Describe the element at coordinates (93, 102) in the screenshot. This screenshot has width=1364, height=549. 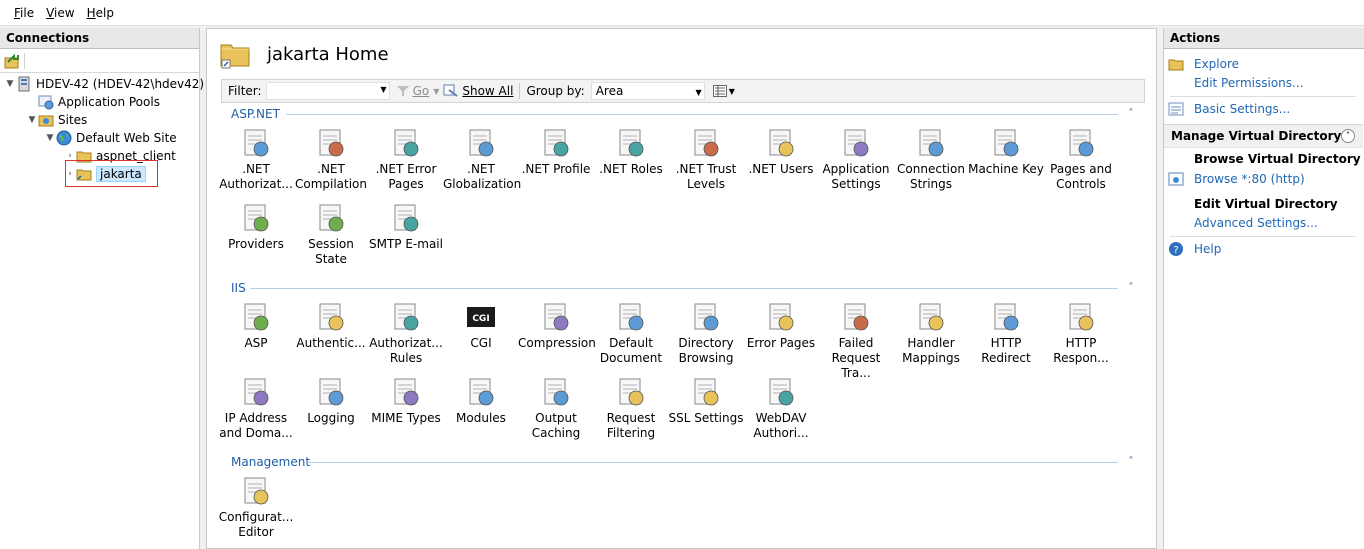
I see `tree-app-pools-node: Application Pools` at that location.